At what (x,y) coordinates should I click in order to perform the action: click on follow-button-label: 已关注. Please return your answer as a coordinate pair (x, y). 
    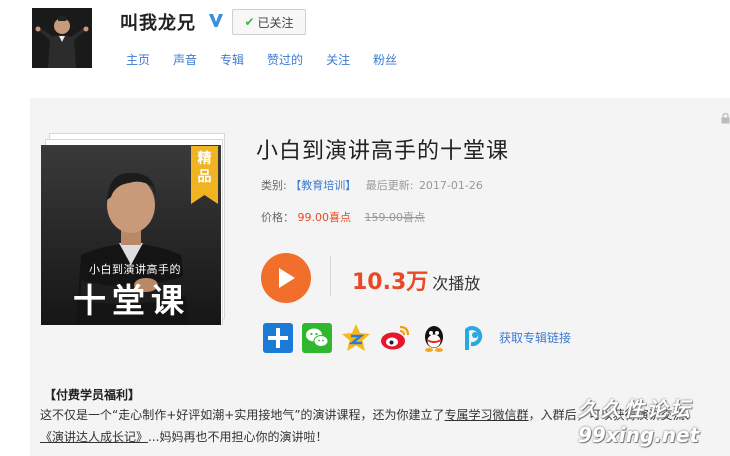
    Looking at the image, I should click on (275, 22).